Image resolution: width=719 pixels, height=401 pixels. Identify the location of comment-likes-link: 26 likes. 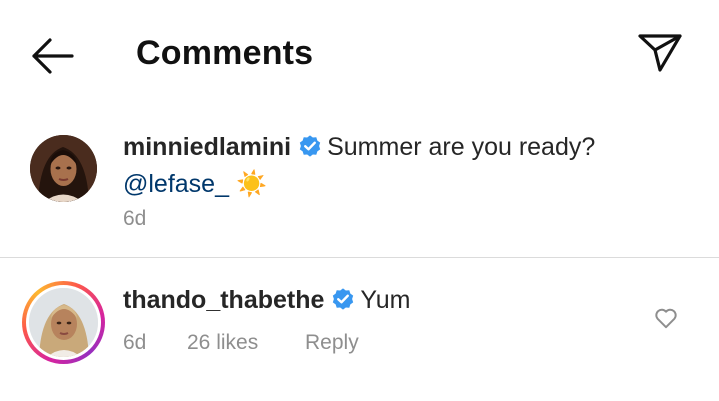
(222, 343).